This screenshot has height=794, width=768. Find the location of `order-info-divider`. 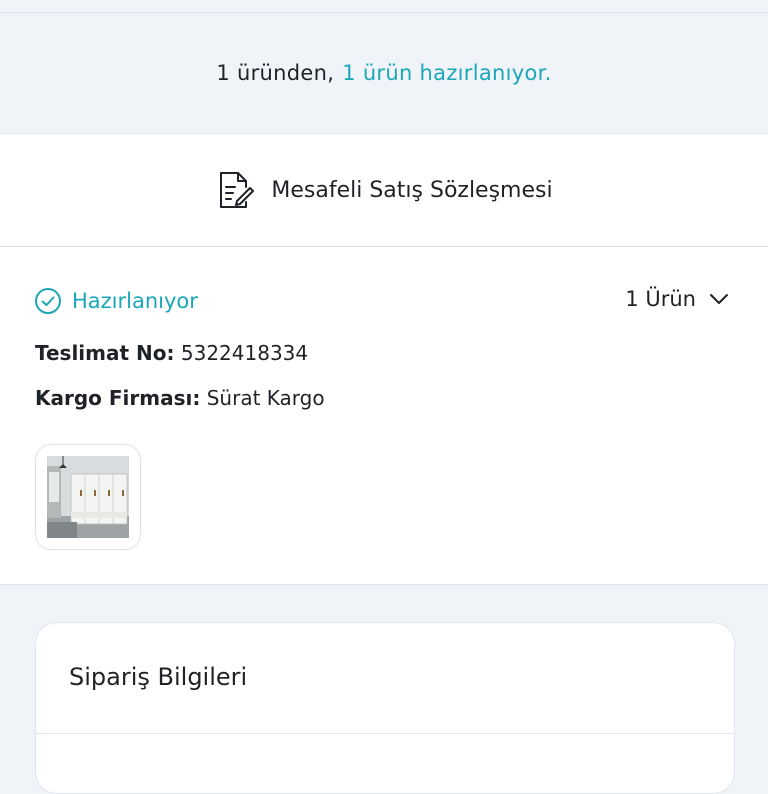

order-info-divider is located at coordinates (385, 733).